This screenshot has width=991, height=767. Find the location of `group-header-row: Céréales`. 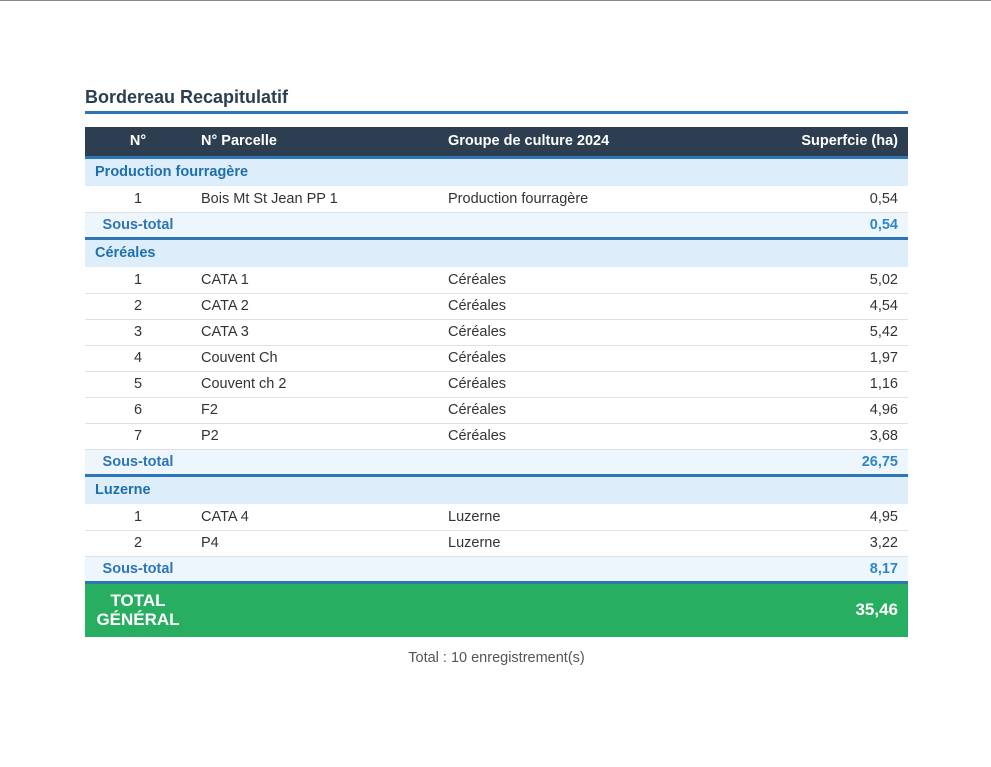

group-header-row: Céréales is located at coordinates (496, 252).